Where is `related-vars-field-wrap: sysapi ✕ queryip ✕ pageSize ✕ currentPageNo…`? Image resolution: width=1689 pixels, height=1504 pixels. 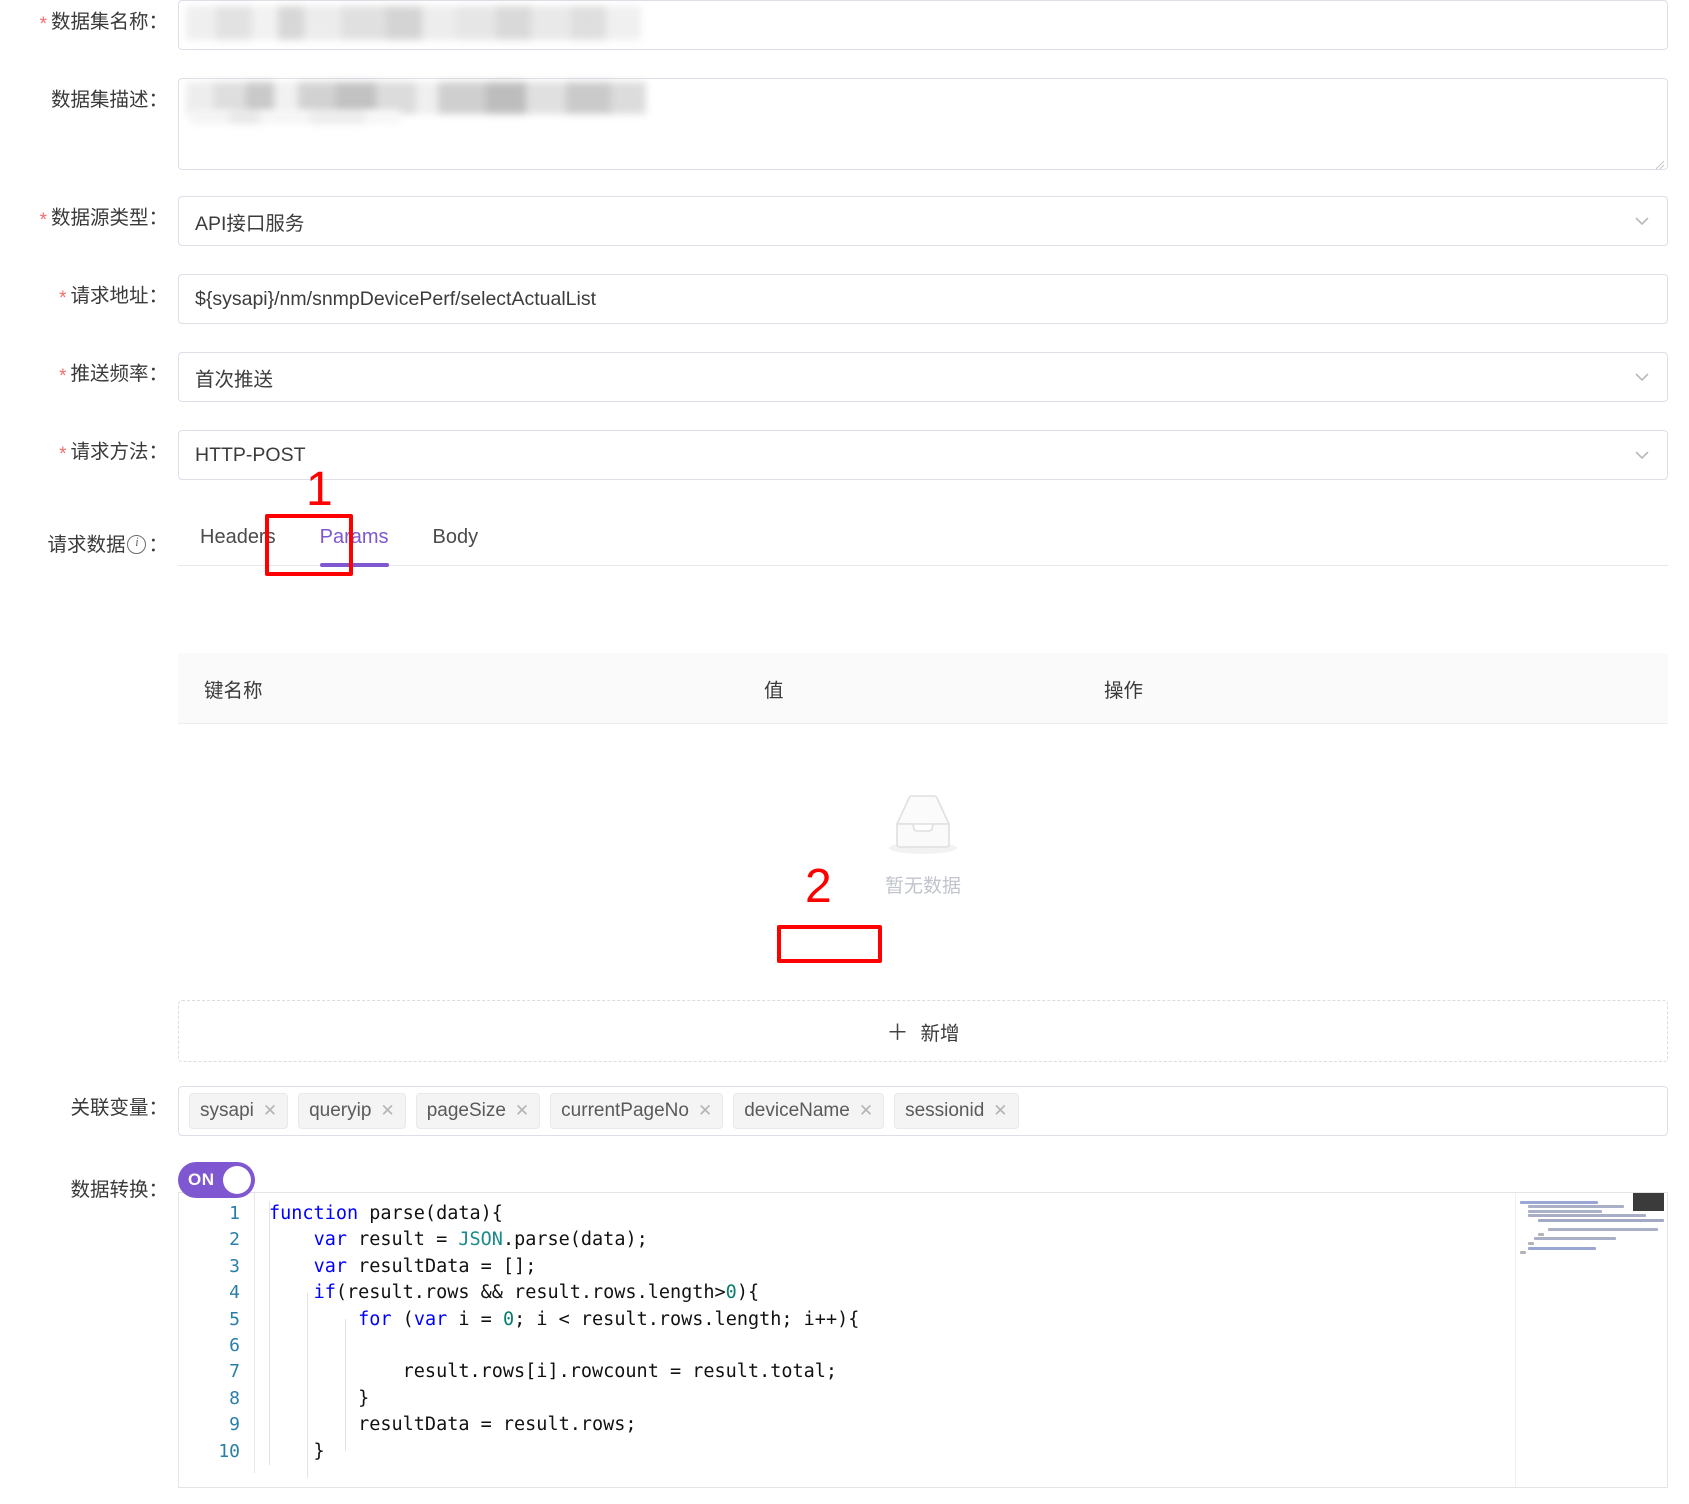
related-vars-field-wrap: sysapi ✕ queryip ✕ pageSize ✕ currentPageNo… is located at coordinates (923, 1111).